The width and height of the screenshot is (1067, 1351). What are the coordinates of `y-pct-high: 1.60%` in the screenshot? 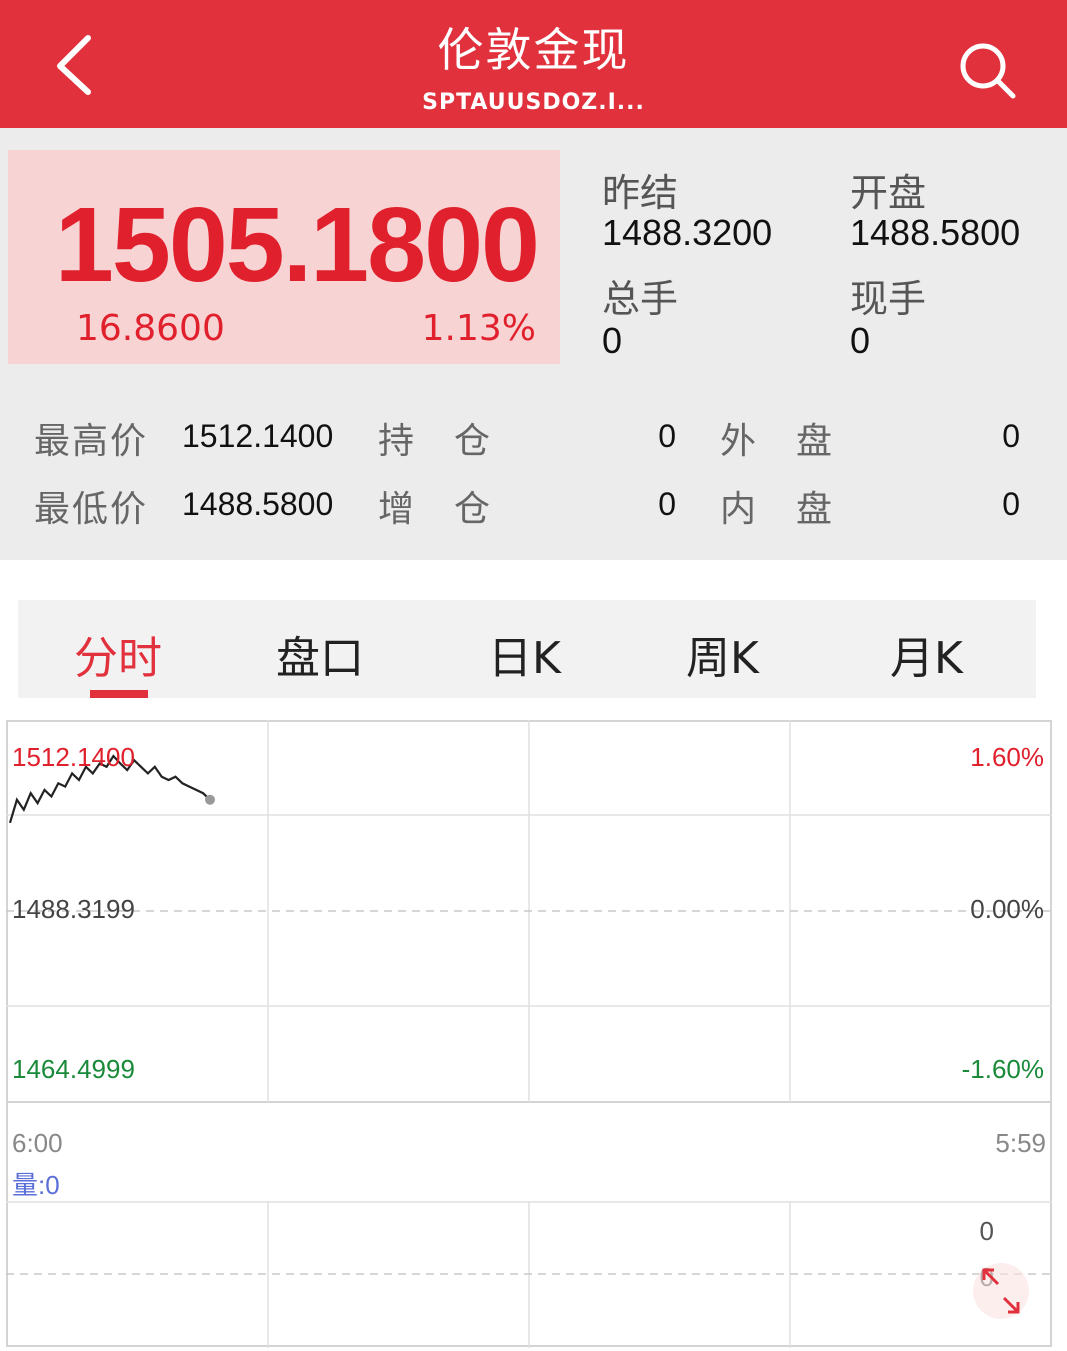 It's located at (1007, 757).